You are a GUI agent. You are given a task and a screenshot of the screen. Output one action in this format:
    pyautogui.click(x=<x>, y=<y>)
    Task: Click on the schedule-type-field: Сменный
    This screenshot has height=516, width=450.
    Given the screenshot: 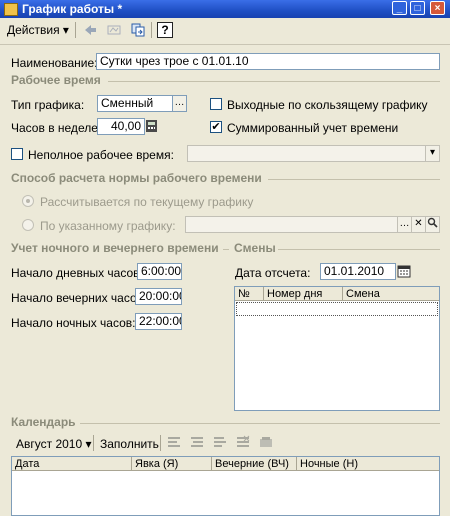 What is the action you would take?
    pyautogui.click(x=135, y=103)
    